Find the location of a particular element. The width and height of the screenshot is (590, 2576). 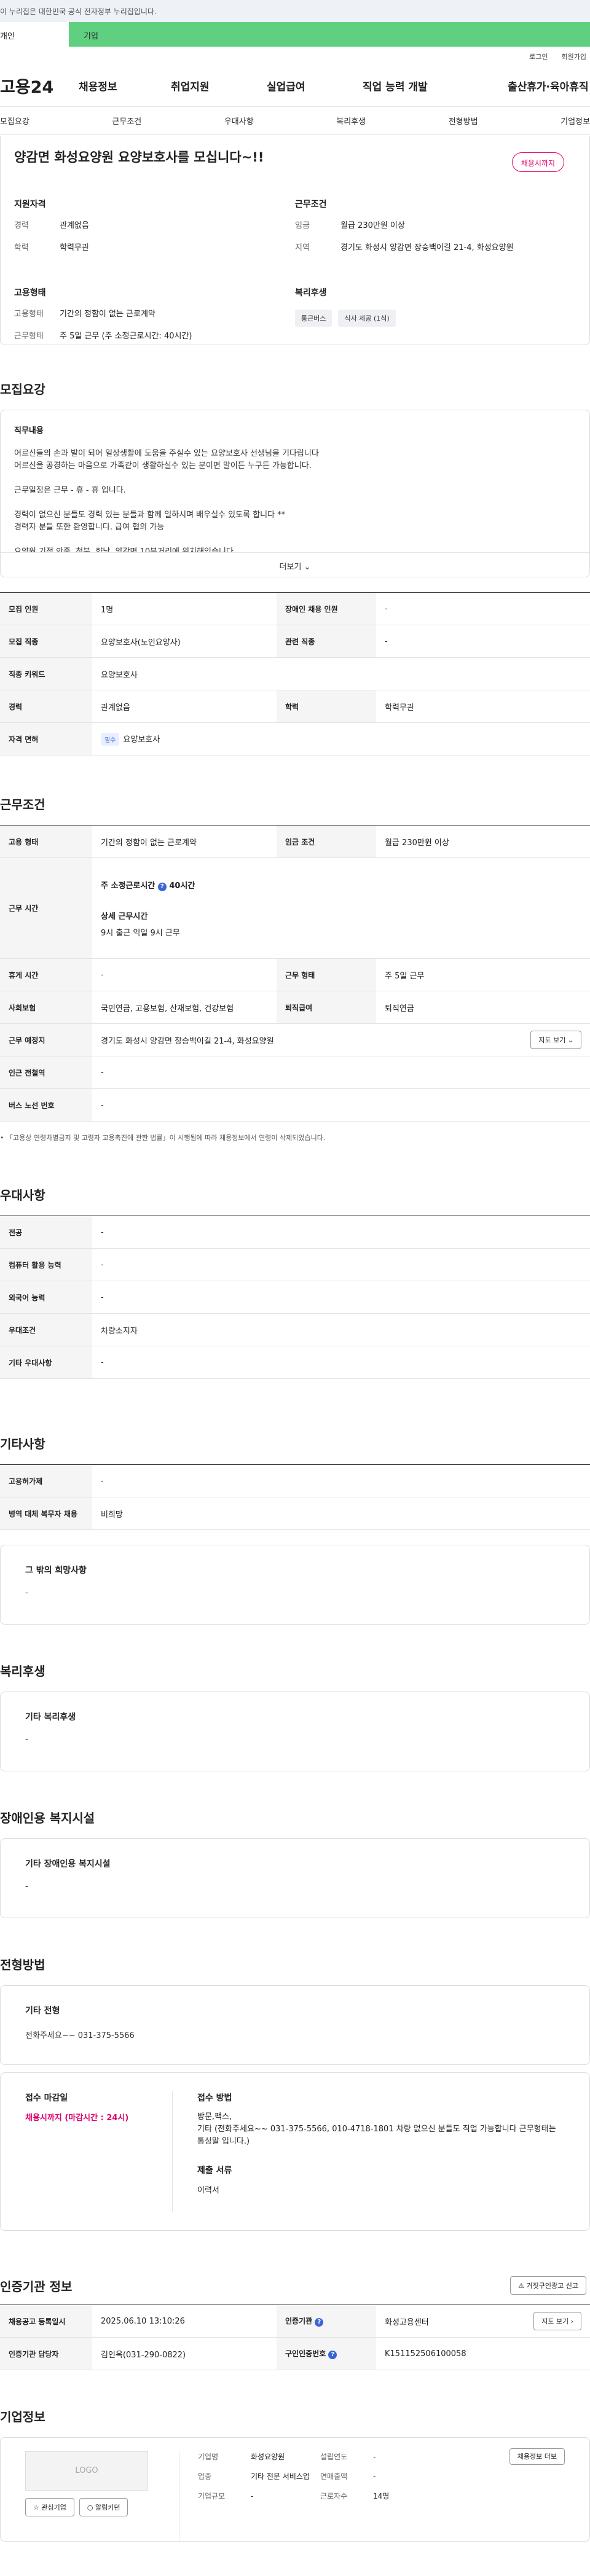

table-row: 사회보험 국민연금, 고용보험, 산재보험, 건강보험 퇴직급여 퇴직연금 is located at coordinates (295, 1007).